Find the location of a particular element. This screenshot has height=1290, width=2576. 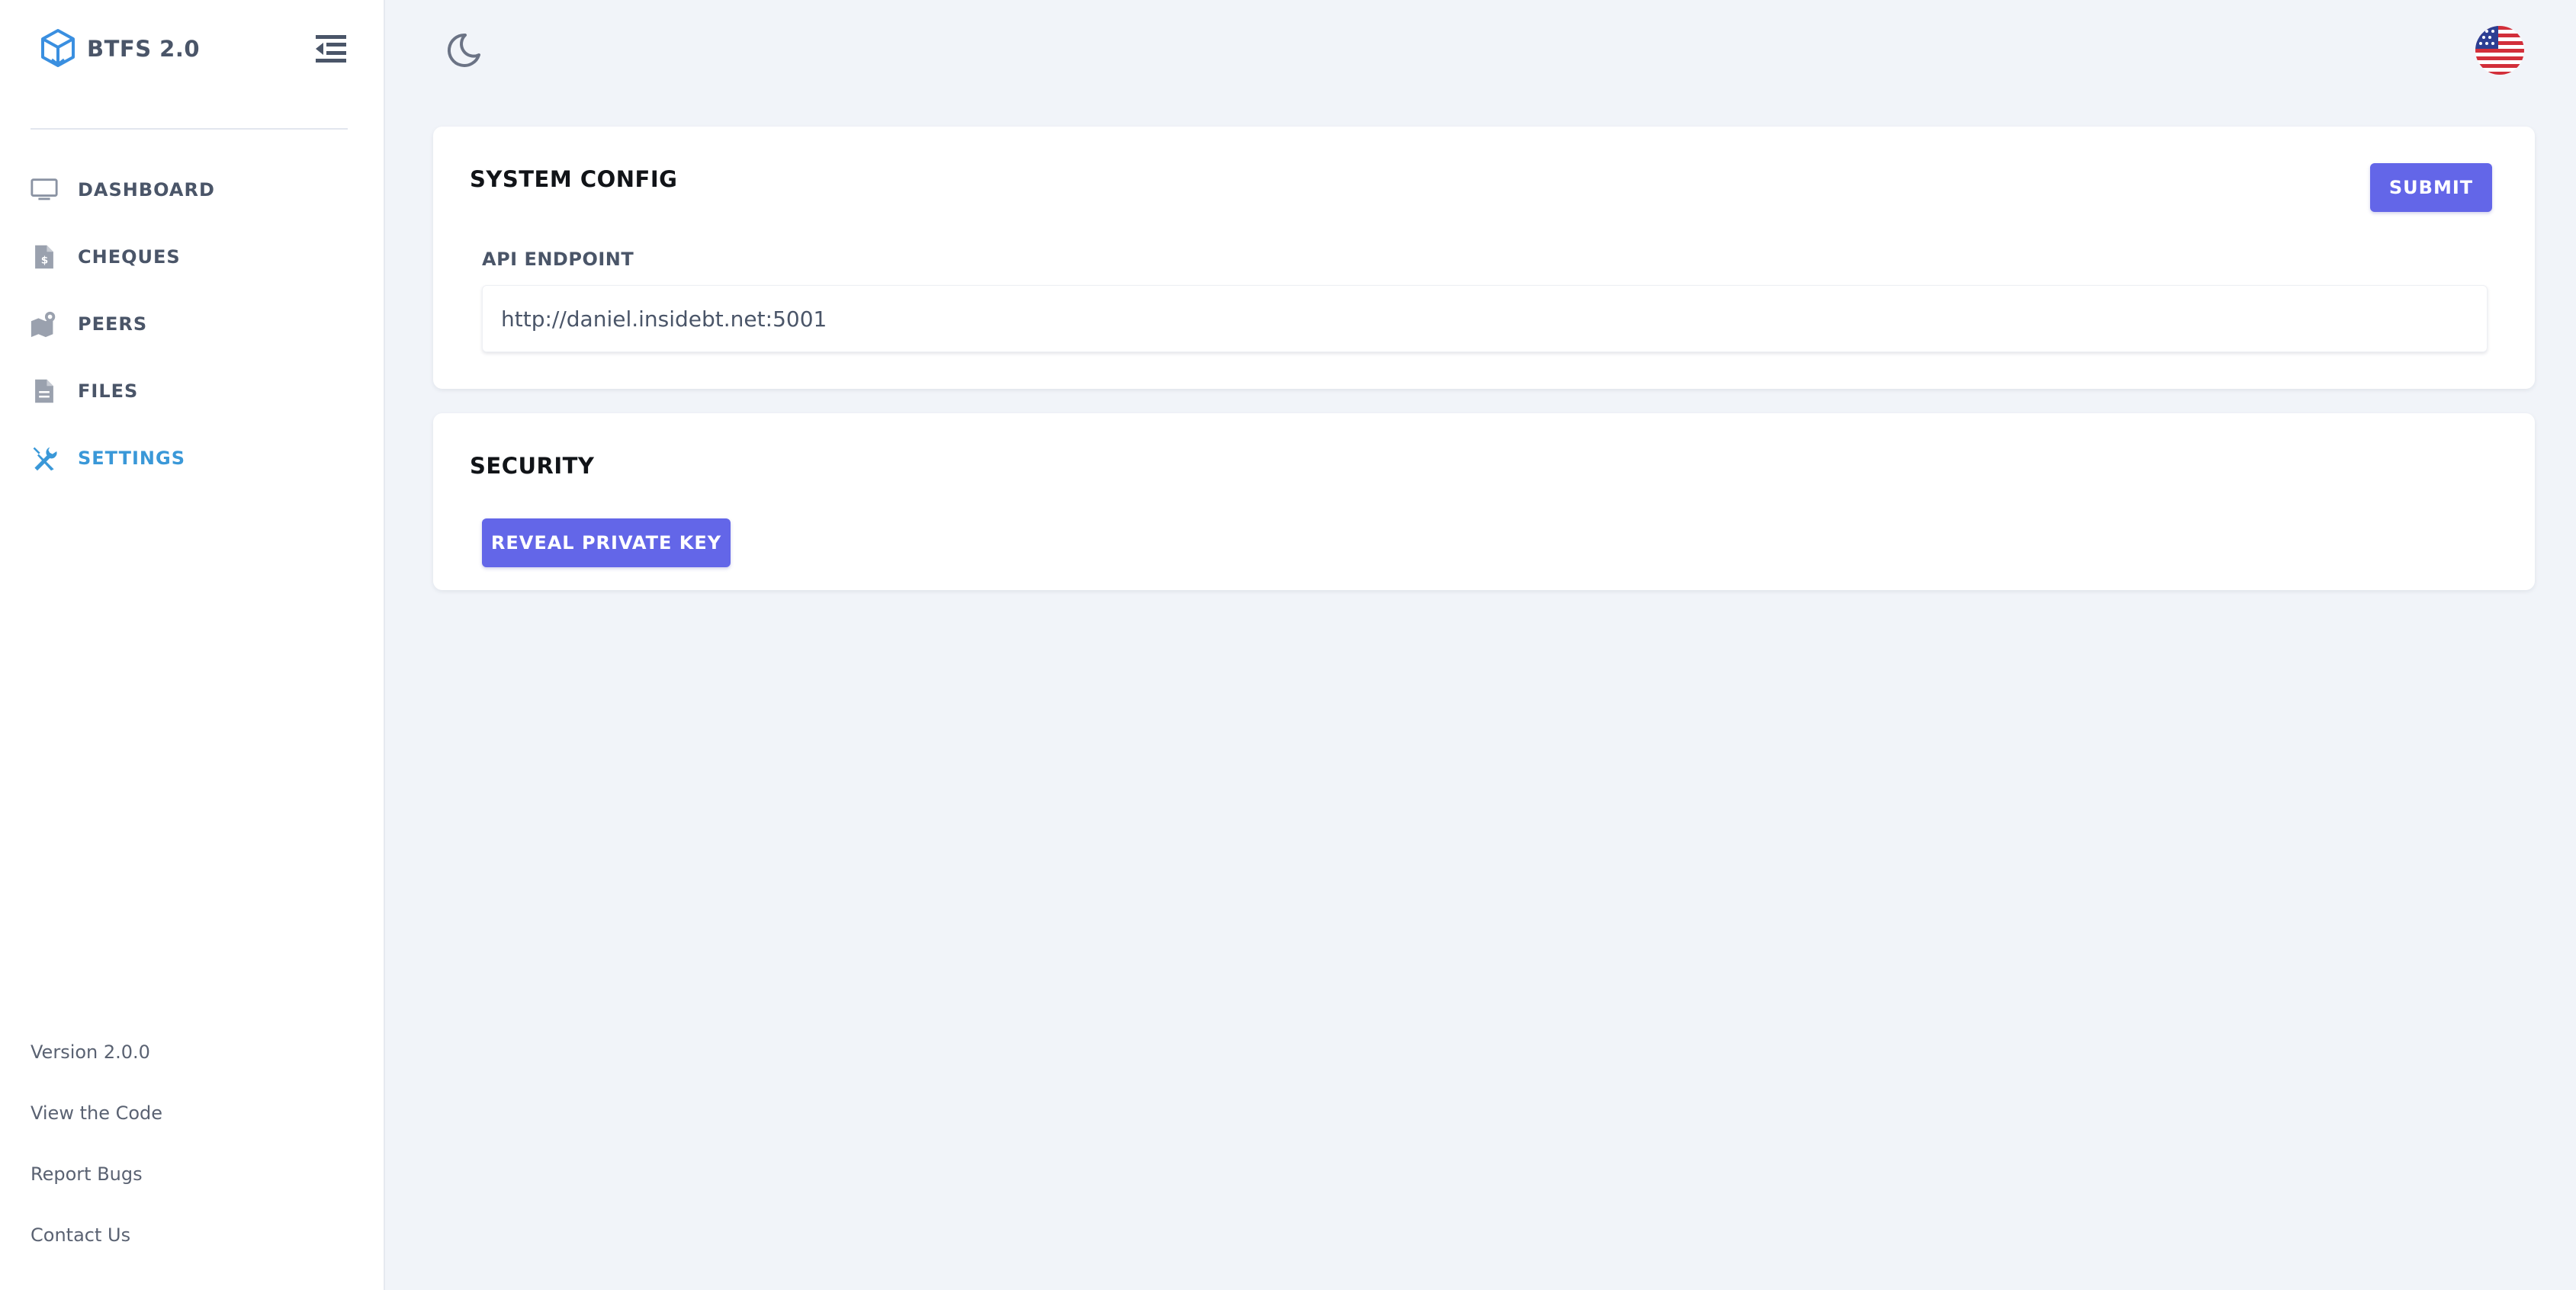

sidebar-item-label: SETTINGS is located at coordinates (131, 459).